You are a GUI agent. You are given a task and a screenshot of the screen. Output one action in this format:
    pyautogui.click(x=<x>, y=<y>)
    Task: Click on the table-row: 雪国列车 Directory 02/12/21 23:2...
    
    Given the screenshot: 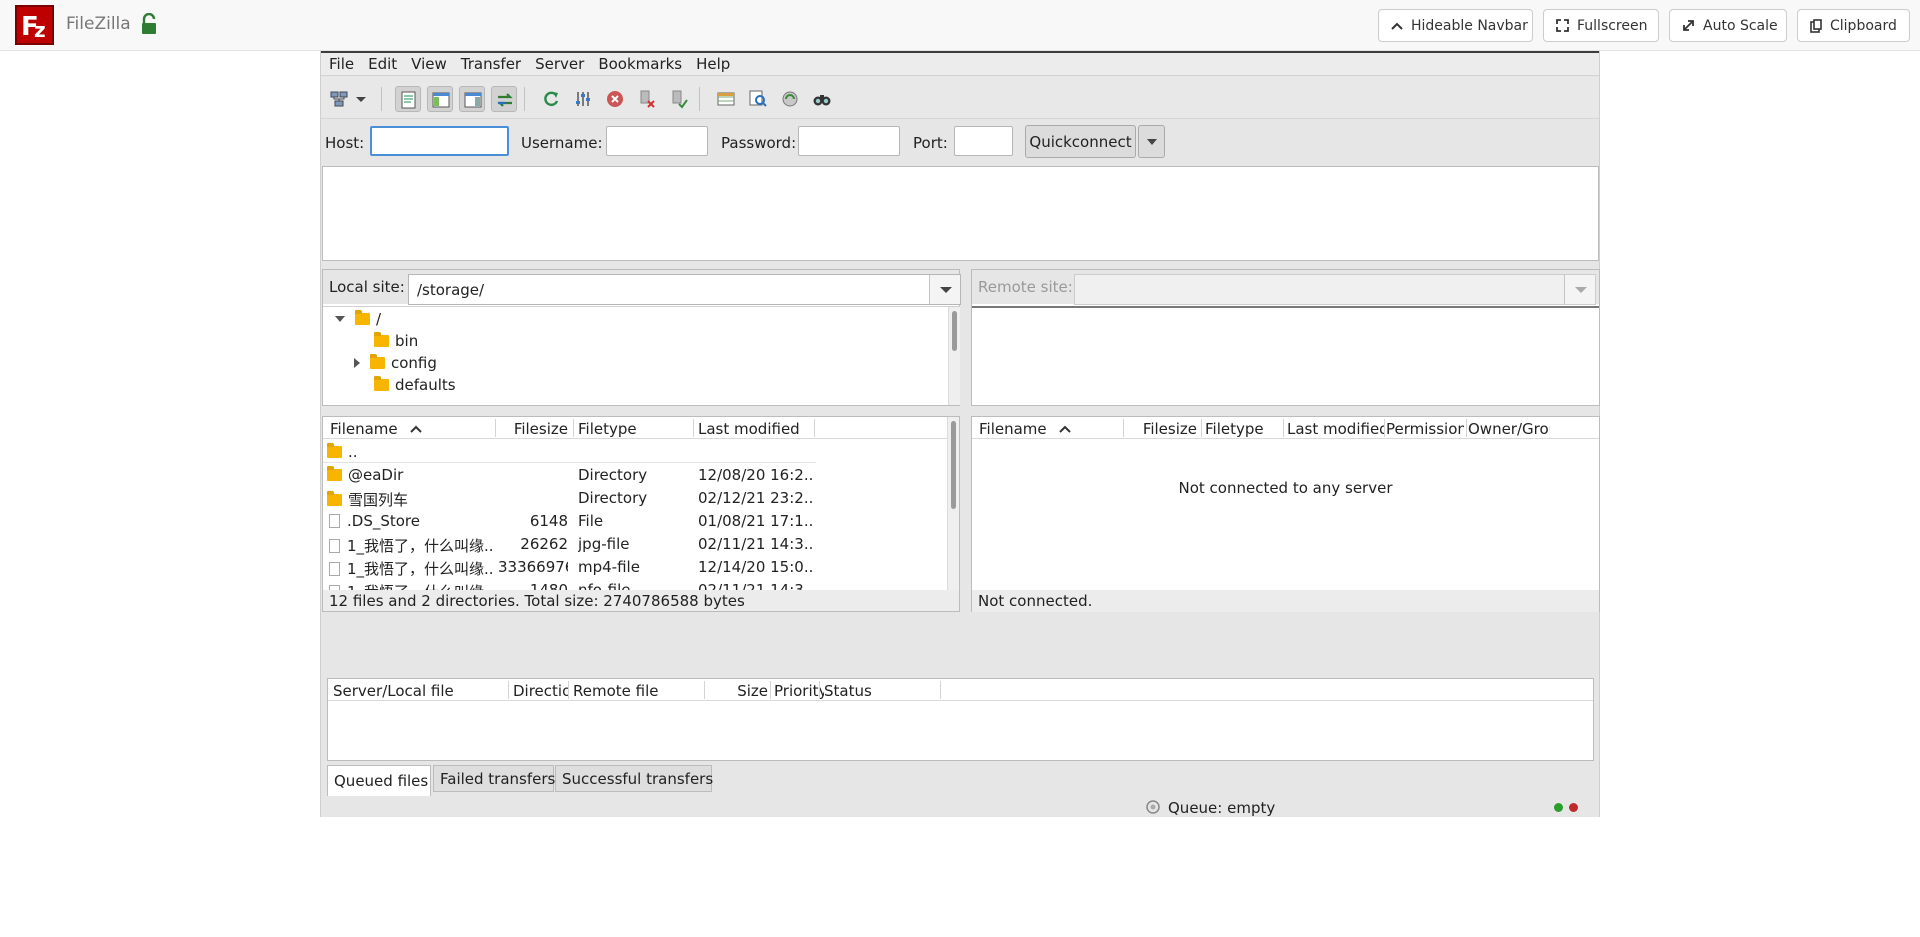 What is the action you would take?
    pyautogui.click(x=635, y=497)
    